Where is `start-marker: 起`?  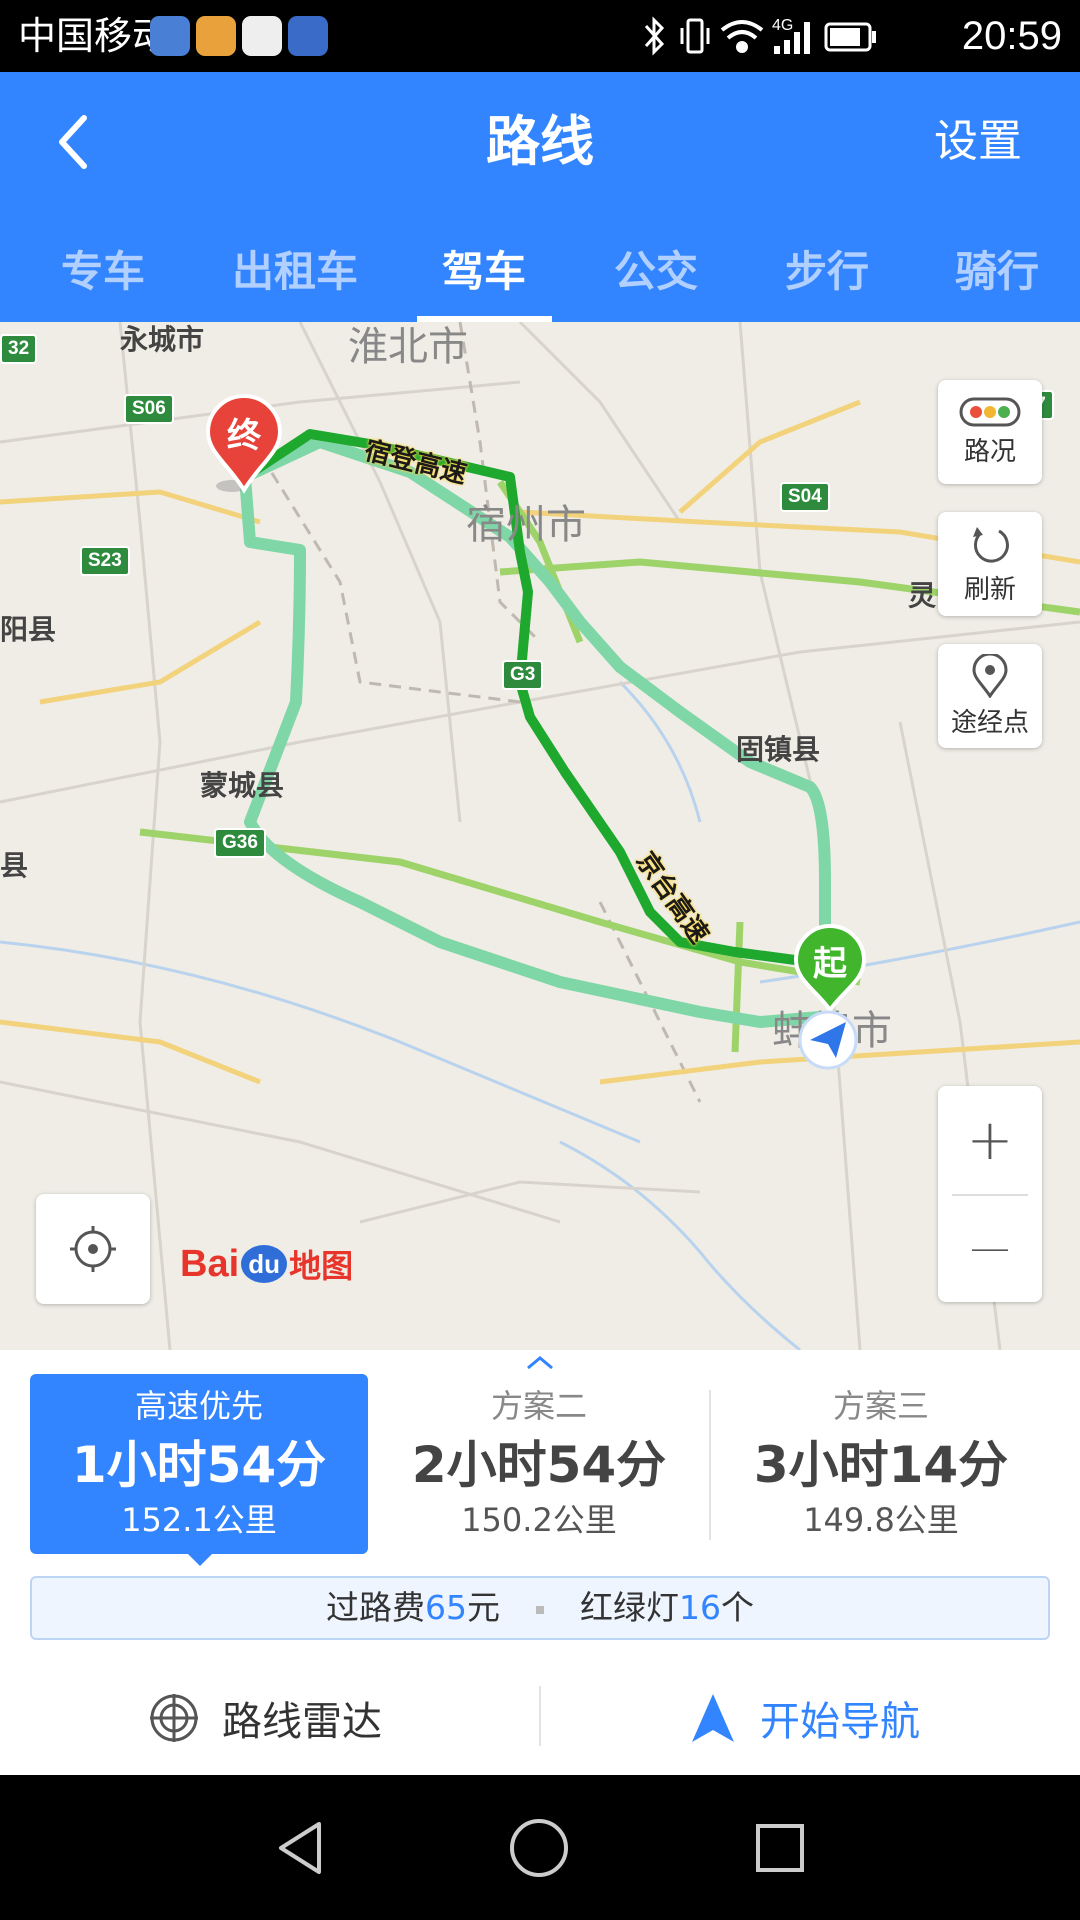
start-marker: 起 is located at coordinates (830, 969).